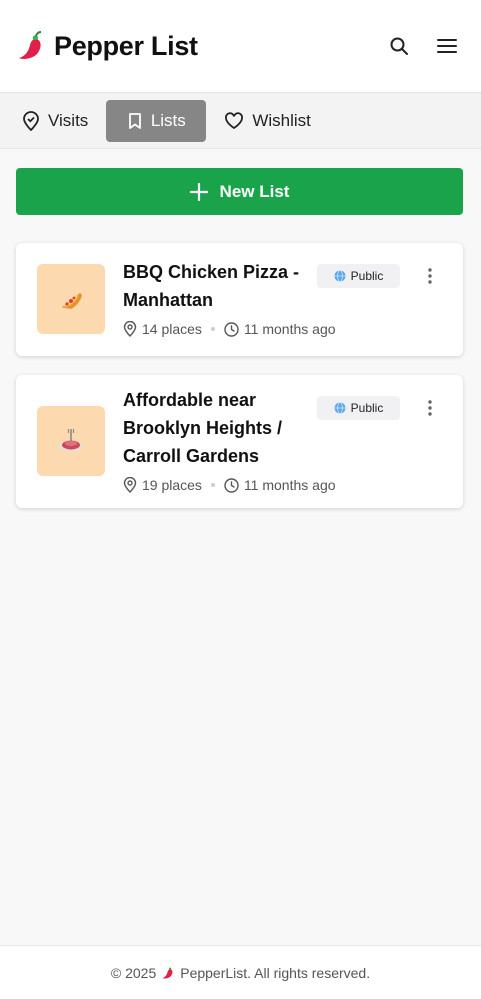 This screenshot has width=481, height=999. I want to click on list-meta: 14 places 11 months ago, so click(229, 329).